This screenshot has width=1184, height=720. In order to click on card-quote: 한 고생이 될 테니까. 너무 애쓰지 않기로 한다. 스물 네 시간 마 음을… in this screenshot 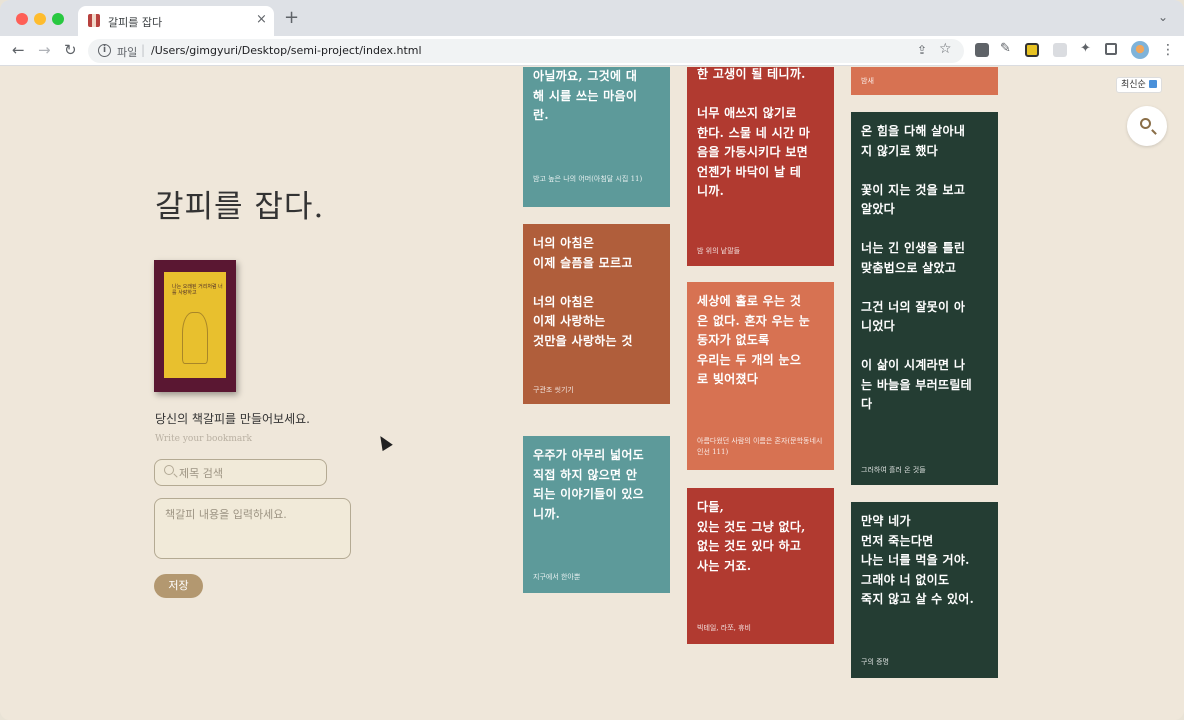, I will do `click(754, 132)`.